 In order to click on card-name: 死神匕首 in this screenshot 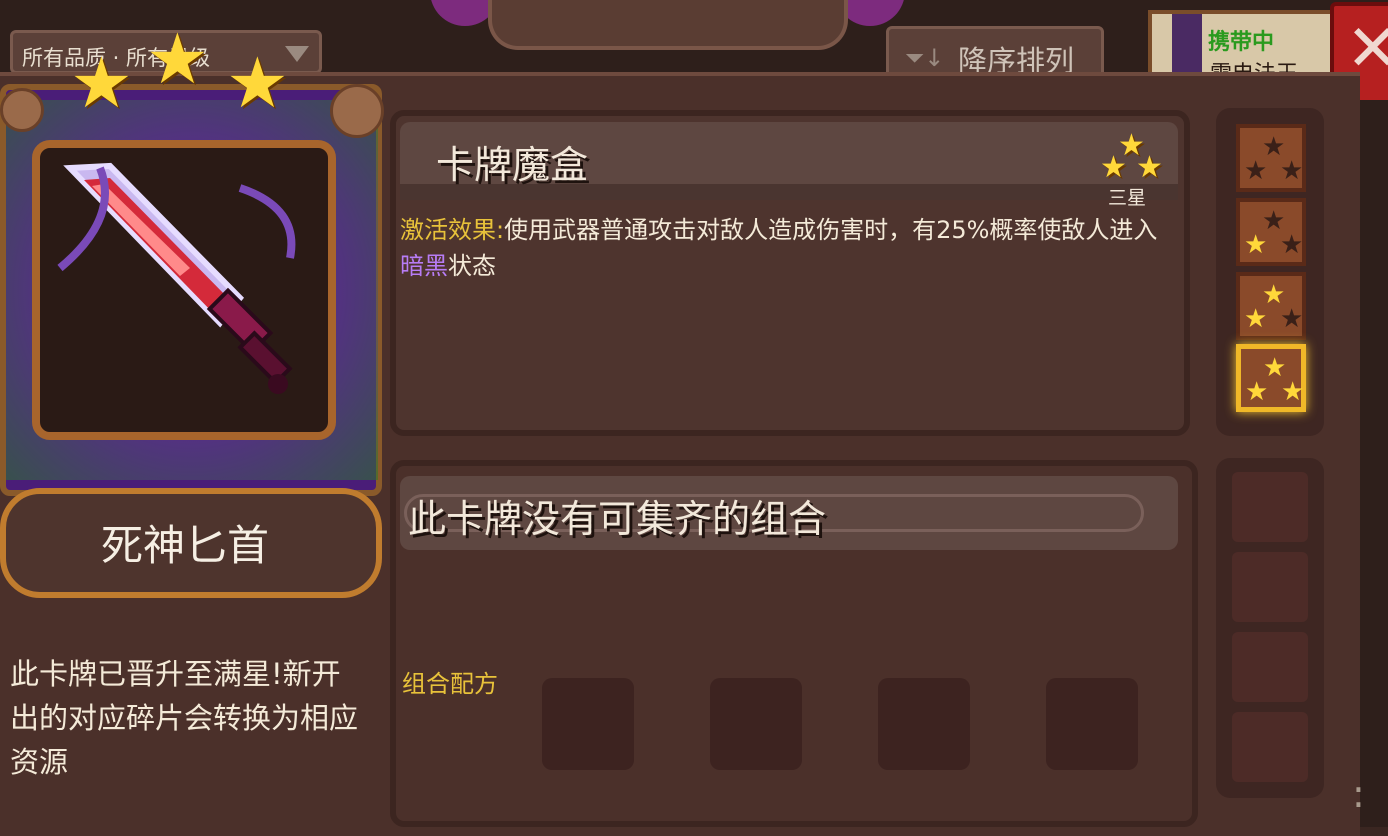, I will do `click(184, 545)`.